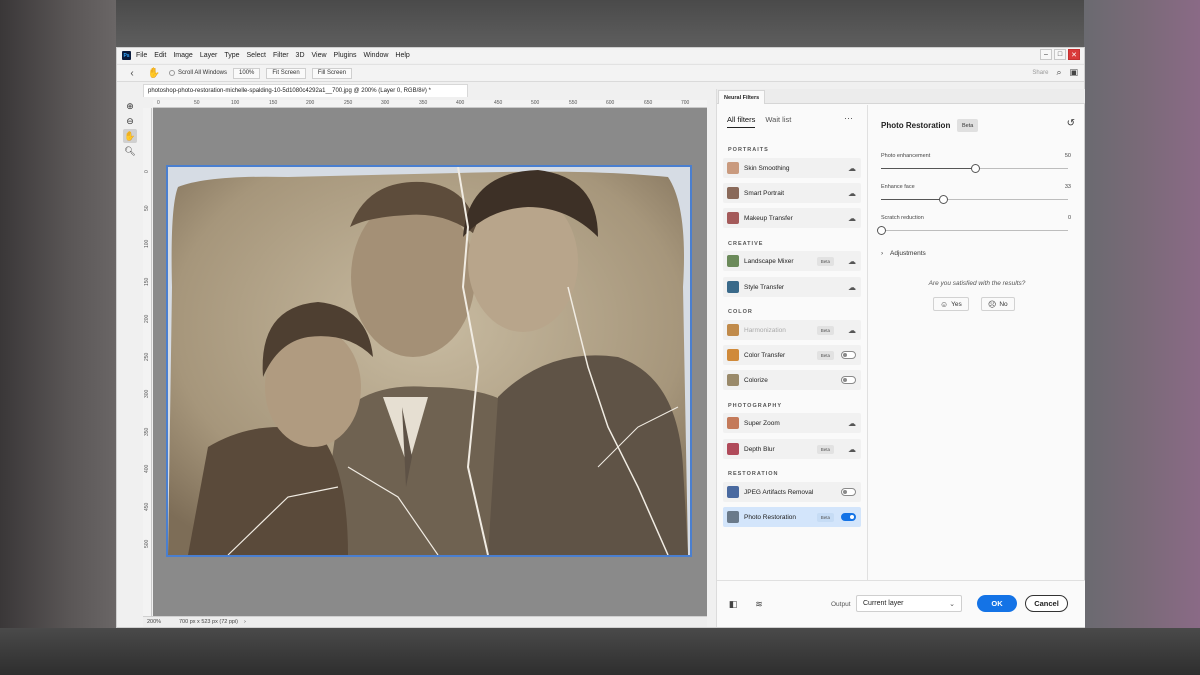 This screenshot has height=675, width=1200. Describe the element at coordinates (1060, 54) in the screenshot. I see `maximize-button: □` at that location.